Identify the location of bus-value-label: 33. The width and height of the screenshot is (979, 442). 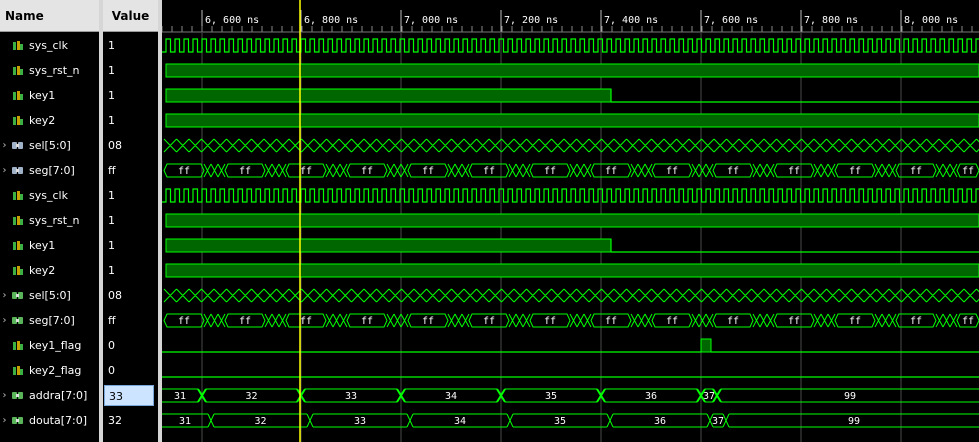
(360, 421).